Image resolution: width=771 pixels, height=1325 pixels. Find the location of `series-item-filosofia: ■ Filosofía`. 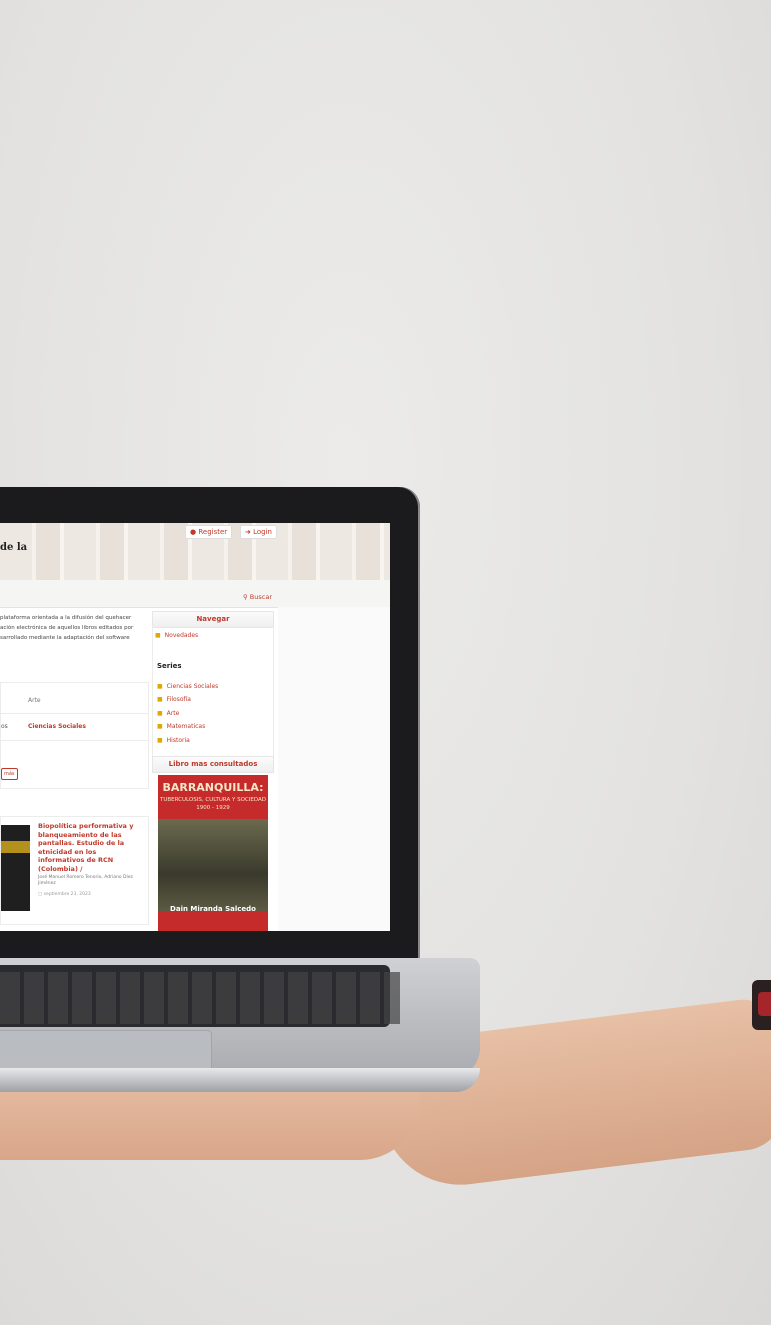

series-item-filosofia: ■ Filosofía is located at coordinates (174, 699).